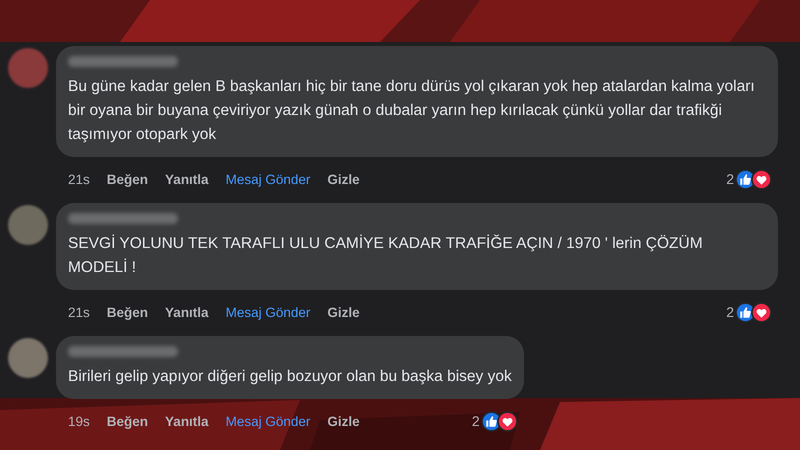 The width and height of the screenshot is (800, 450). What do you see at coordinates (412, 111) in the screenshot?
I see `comment-text: Bu güne kadar gelen B başkanları hiç bir tane doru dürüs yol çıkaran yok hep atalardan kalma yoları bir oyana bir buyana çeviriyor yazık günah o dubalar yarın hep kırılacak çünkü yollar dar trafikği taşımıyor otopark yok` at bounding box center [412, 111].